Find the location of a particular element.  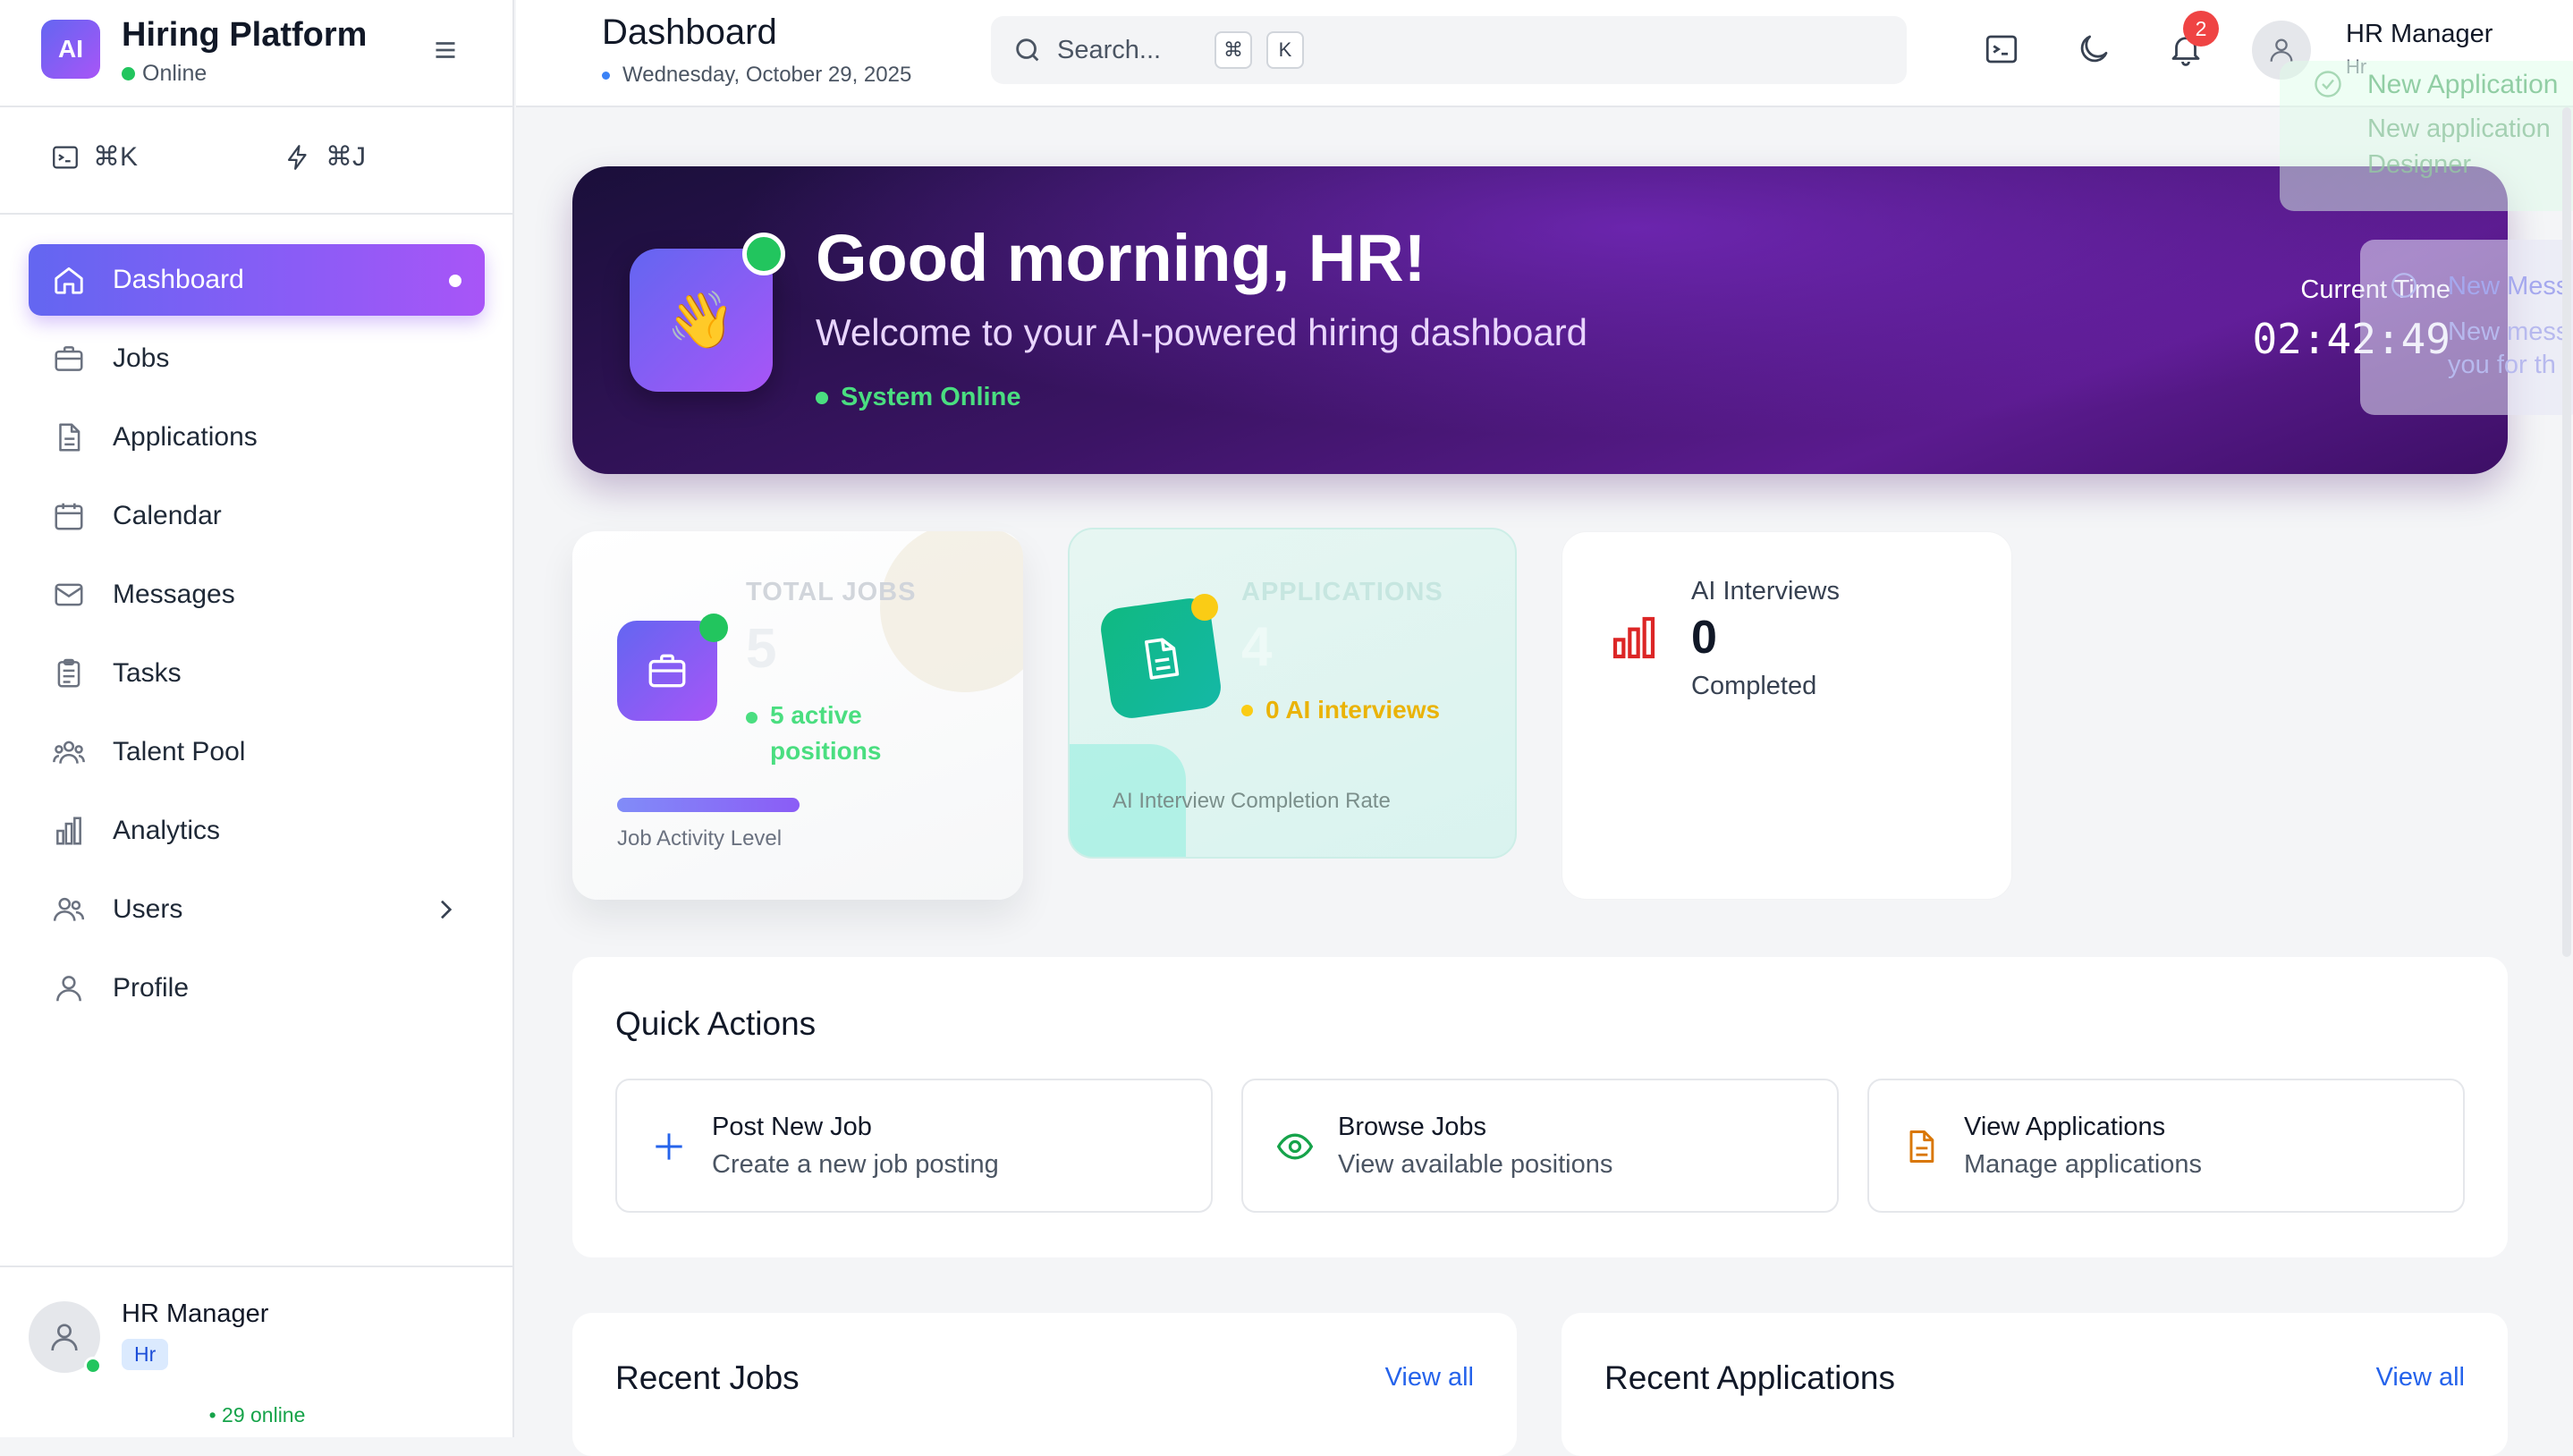

job-activity-bar-fill is located at coordinates (709, 805).